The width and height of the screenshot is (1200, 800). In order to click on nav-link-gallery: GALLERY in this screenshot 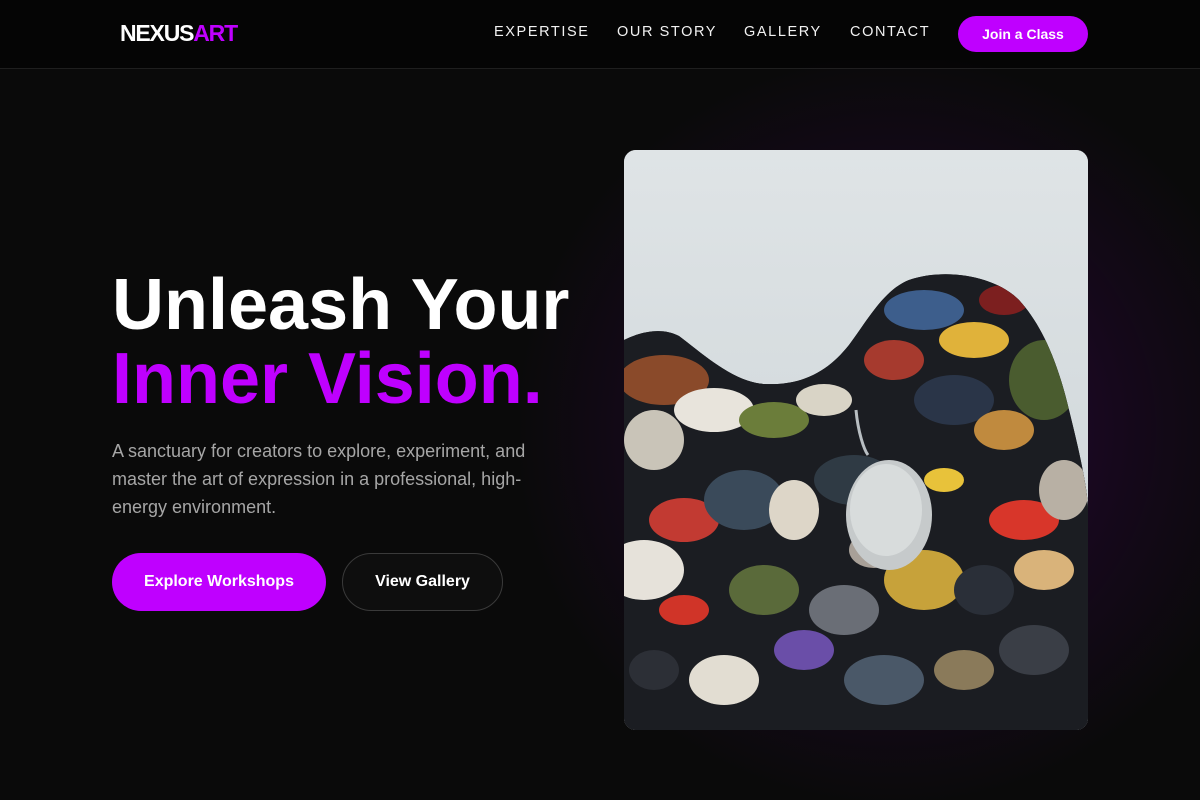, I will do `click(783, 32)`.